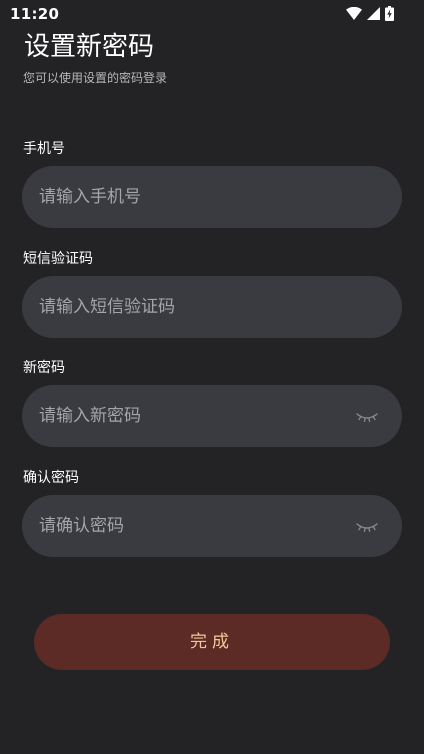 Image resolution: width=424 pixels, height=754 pixels. I want to click on new-password-input, so click(189, 416).